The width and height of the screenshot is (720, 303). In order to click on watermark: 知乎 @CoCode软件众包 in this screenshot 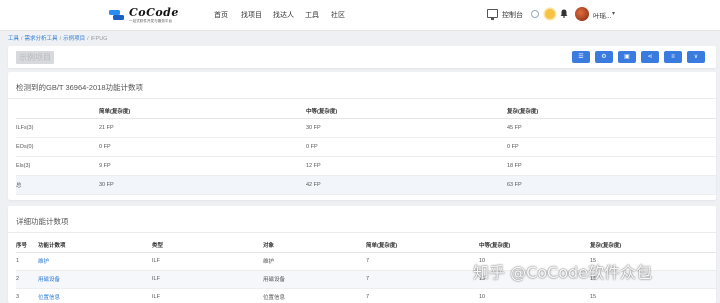, I will do `click(563, 272)`.